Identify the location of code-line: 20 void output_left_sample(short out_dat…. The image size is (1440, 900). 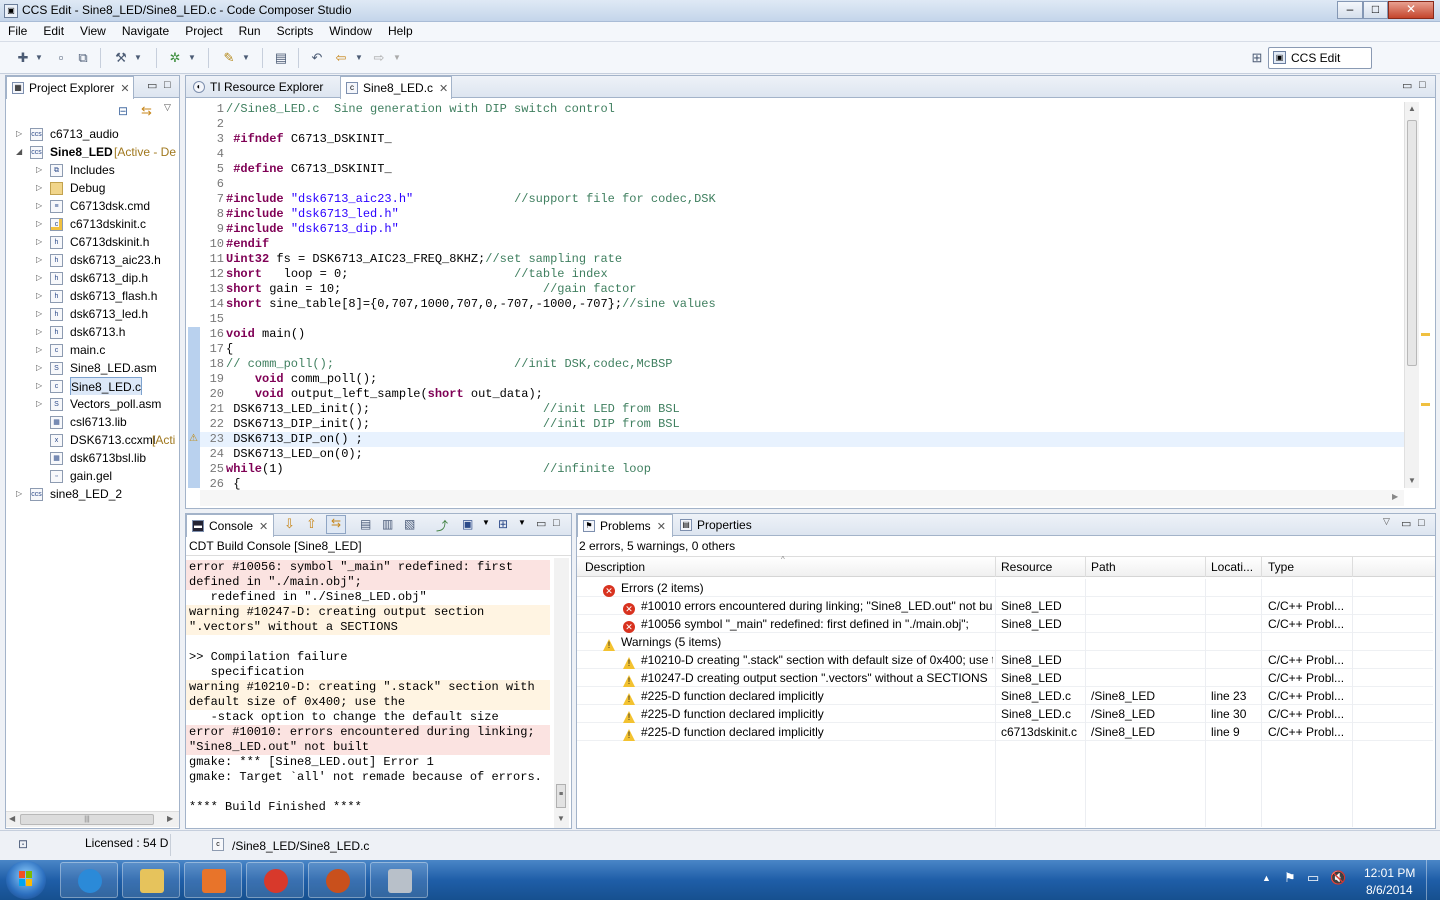
(802, 394).